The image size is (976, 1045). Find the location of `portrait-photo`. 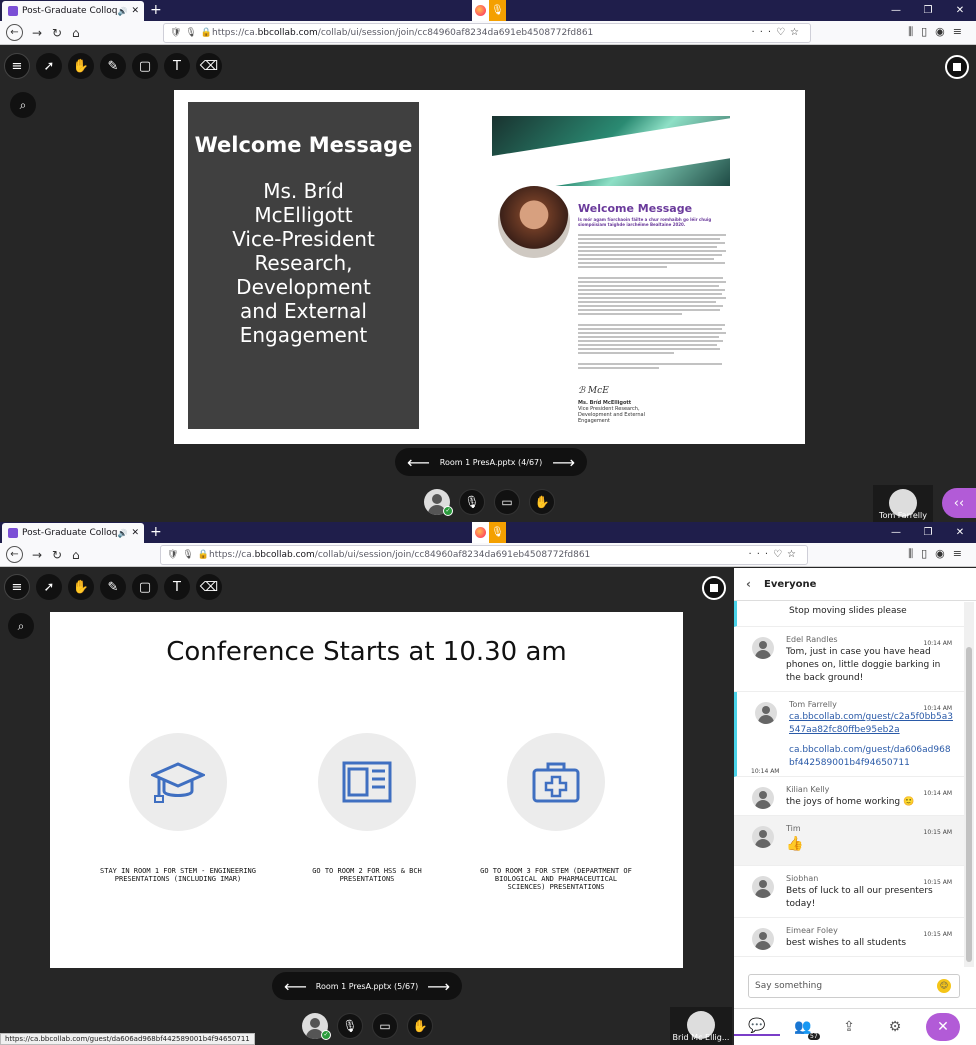

portrait-photo is located at coordinates (534, 222).